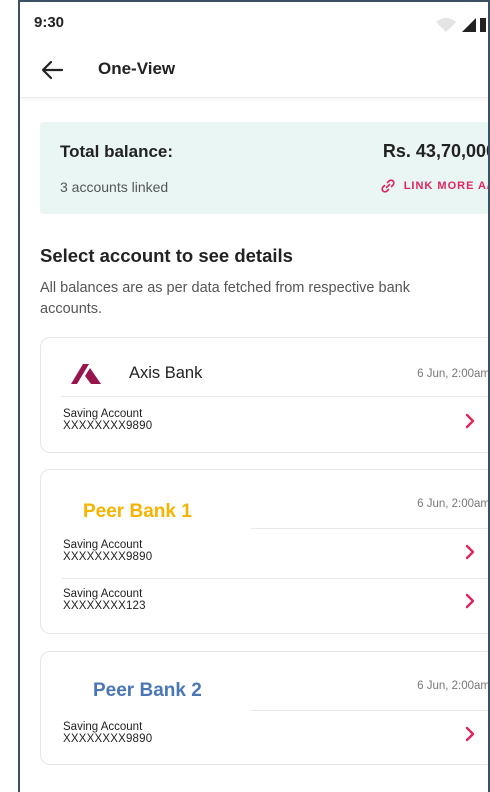  Describe the element at coordinates (273, 603) in the screenshot. I see `account-row: Saving Account XXXXXXXX123` at that location.